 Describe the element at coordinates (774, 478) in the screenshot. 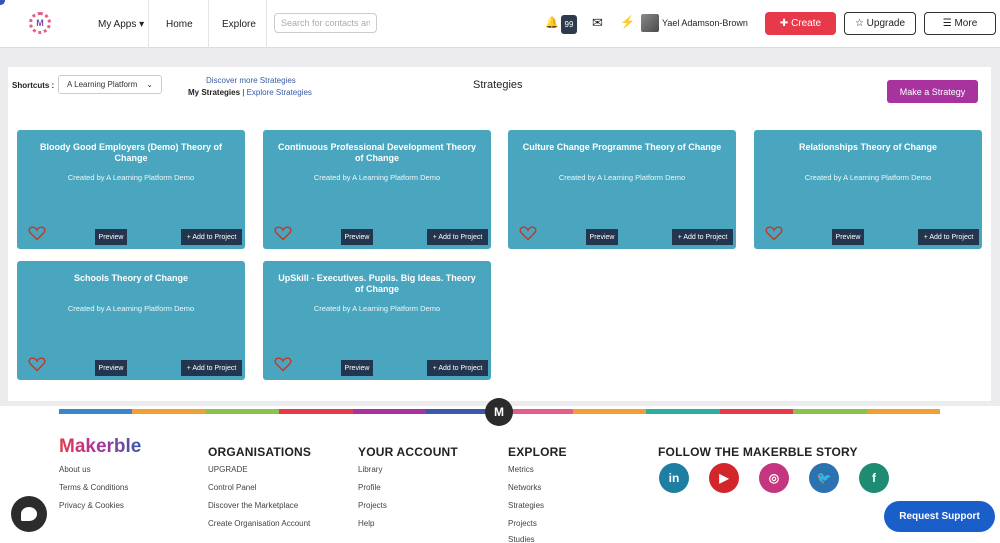

I see `instagram-icon: ◎` at that location.